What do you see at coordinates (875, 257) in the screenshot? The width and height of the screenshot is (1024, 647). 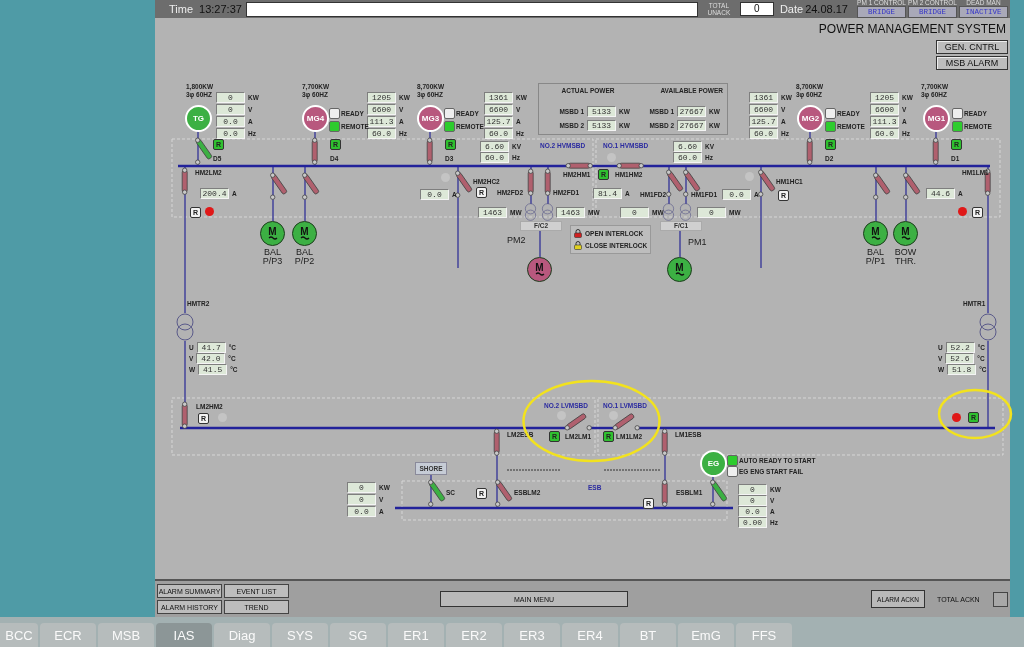 I see `motor-label: BAL P/P1` at bounding box center [875, 257].